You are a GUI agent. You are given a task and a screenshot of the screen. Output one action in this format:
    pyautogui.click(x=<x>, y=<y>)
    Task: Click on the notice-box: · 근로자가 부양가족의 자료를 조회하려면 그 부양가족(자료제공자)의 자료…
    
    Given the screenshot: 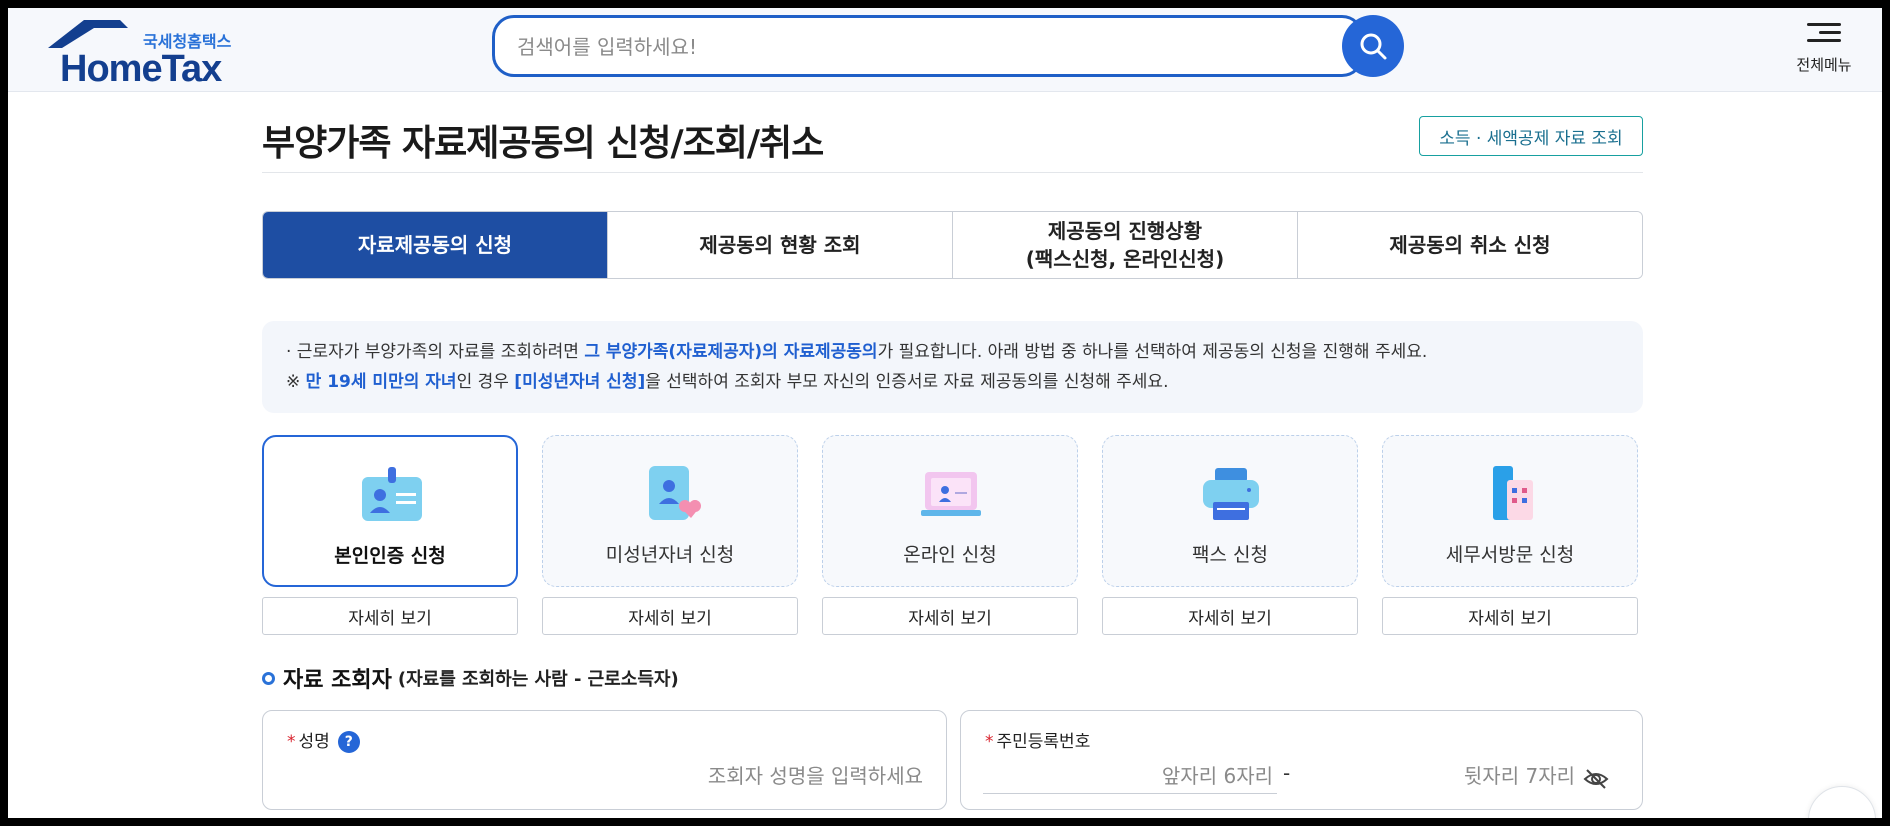 What is the action you would take?
    pyautogui.click(x=952, y=367)
    